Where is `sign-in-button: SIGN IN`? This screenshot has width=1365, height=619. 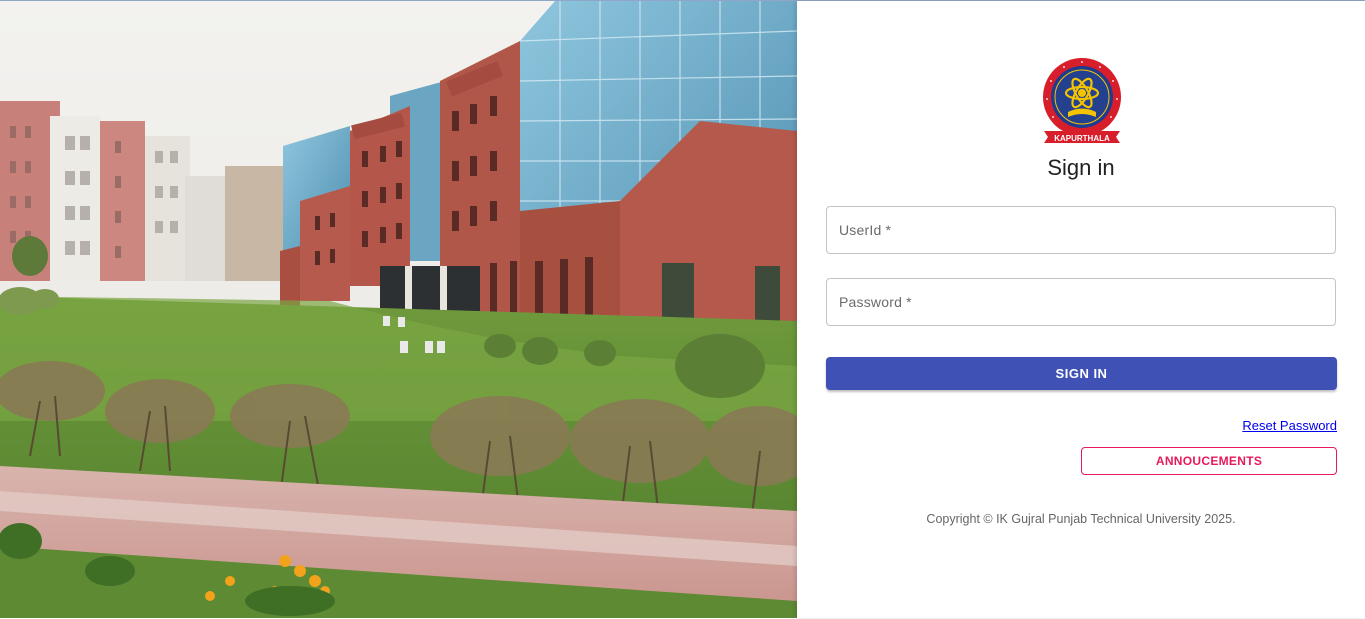 sign-in-button: SIGN IN is located at coordinates (1081, 373).